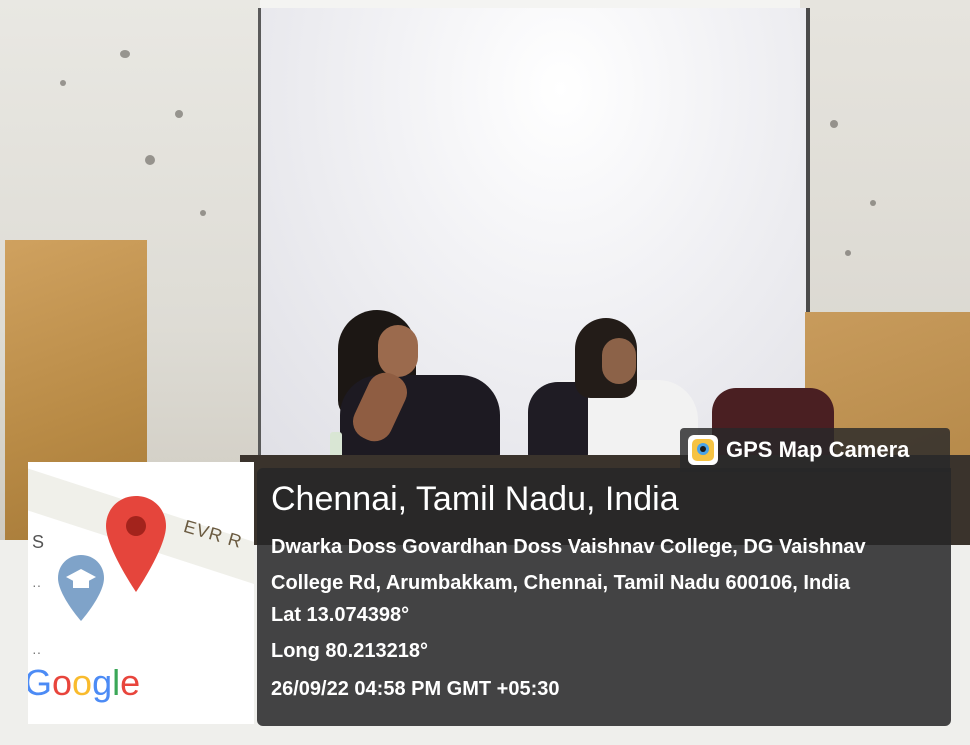 Image resolution: width=970 pixels, height=745 pixels. Describe the element at coordinates (398, 351) in the screenshot. I see `person-1-face` at that location.